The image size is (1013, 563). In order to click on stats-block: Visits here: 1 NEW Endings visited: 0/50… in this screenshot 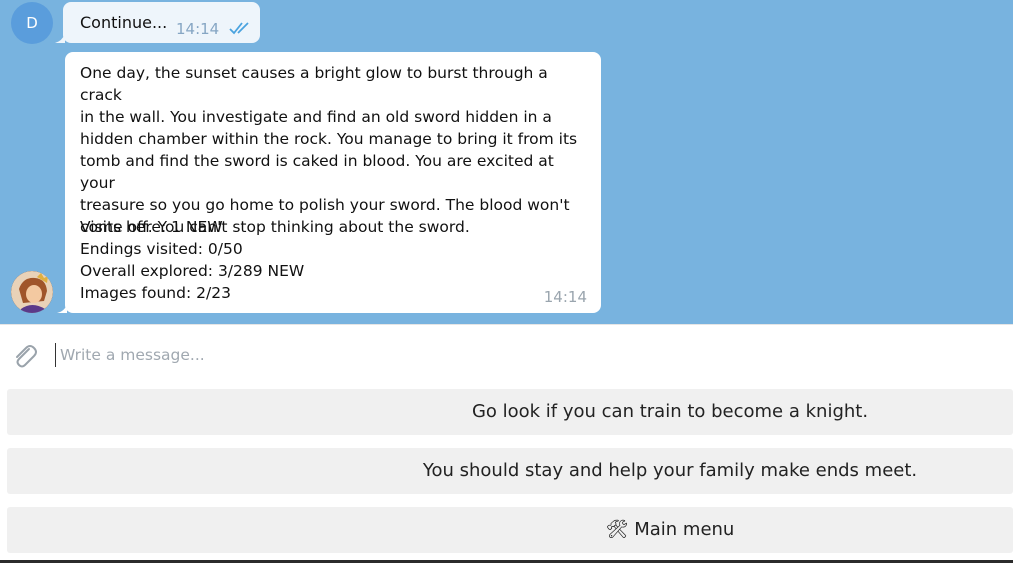, I will do `click(280, 260)`.